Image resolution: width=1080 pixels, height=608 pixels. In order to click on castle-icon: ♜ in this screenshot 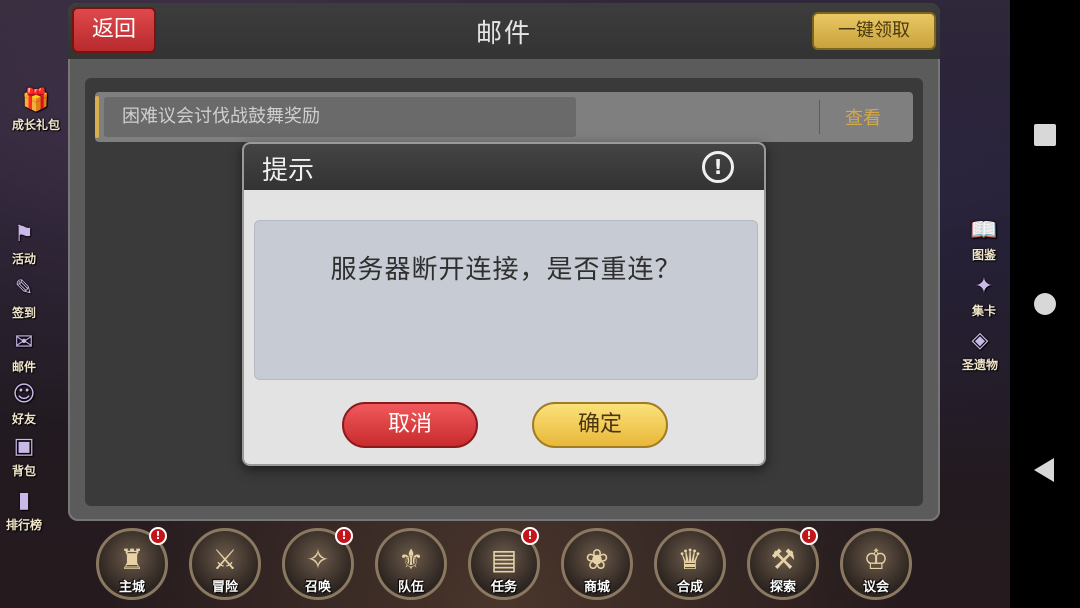, I will do `click(132, 559)`.